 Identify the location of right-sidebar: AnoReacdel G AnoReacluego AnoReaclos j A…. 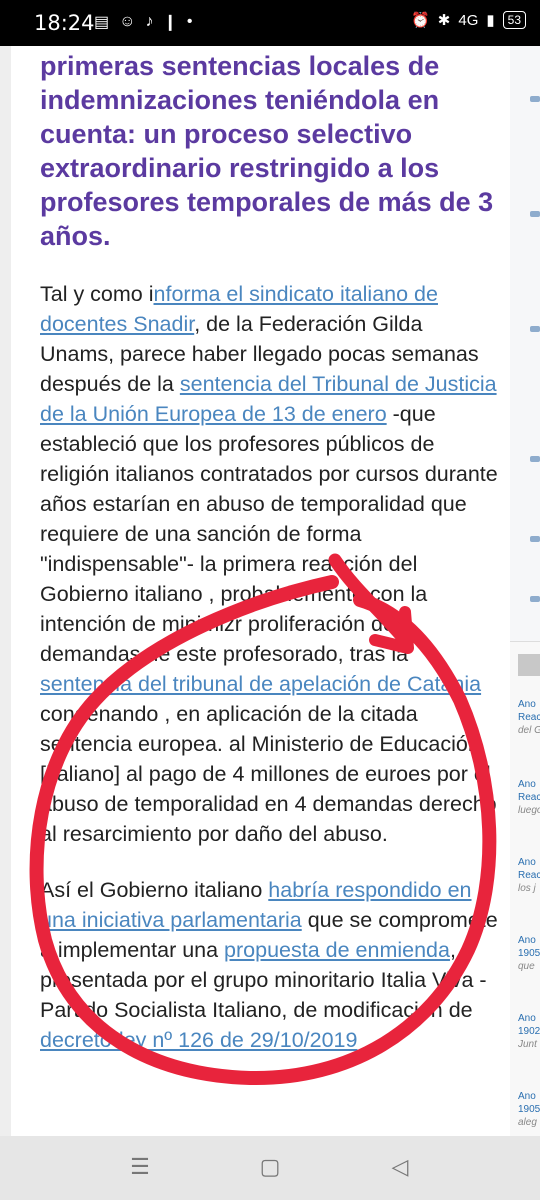
(525, 591).